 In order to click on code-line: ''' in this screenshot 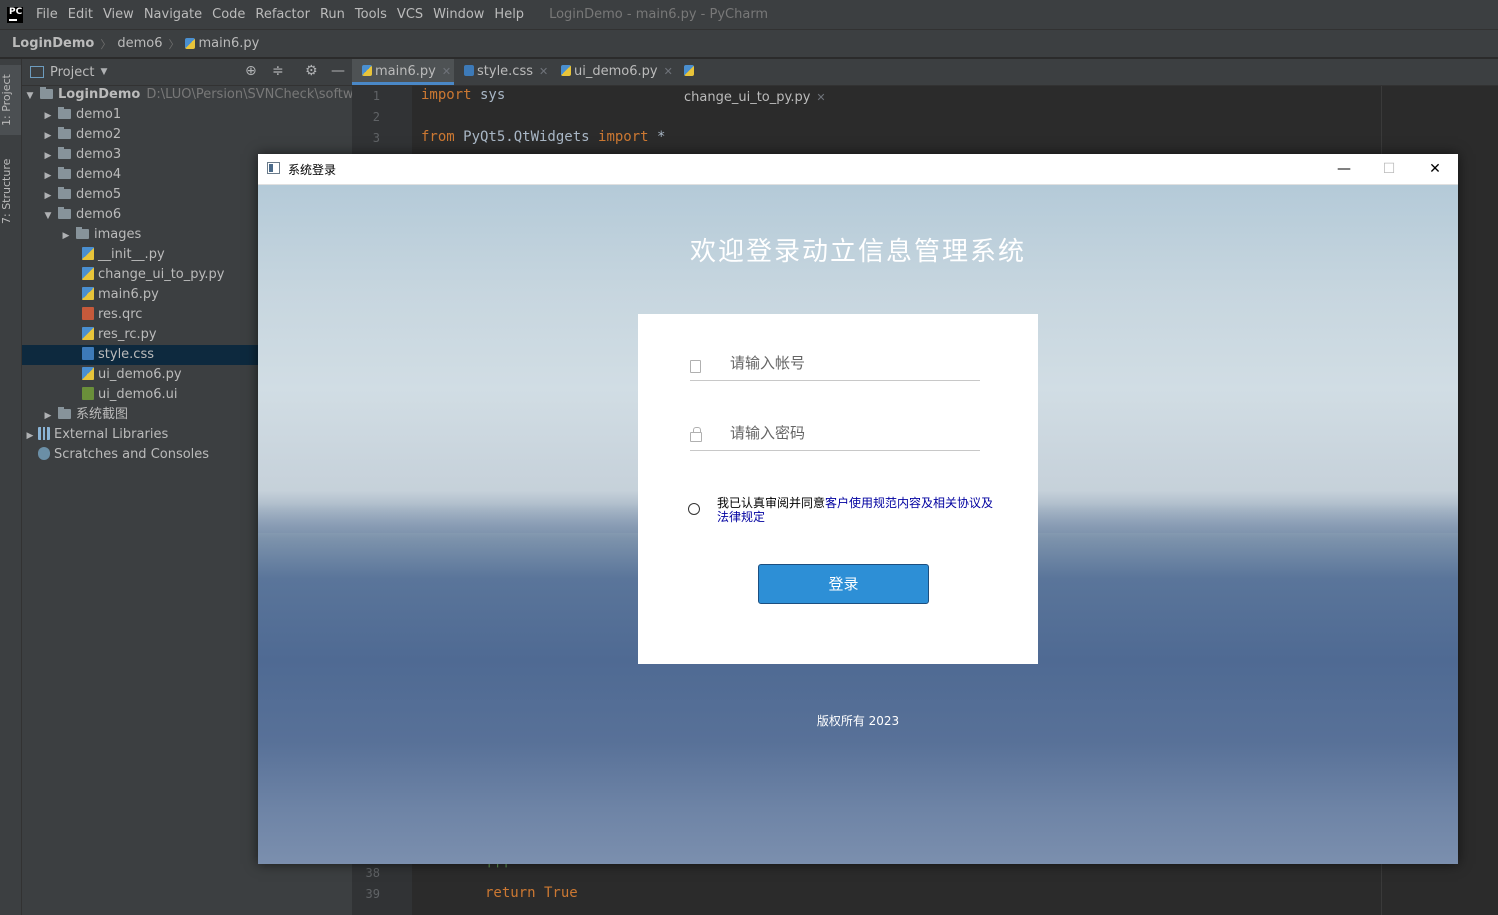, I will do `click(497, 870)`.